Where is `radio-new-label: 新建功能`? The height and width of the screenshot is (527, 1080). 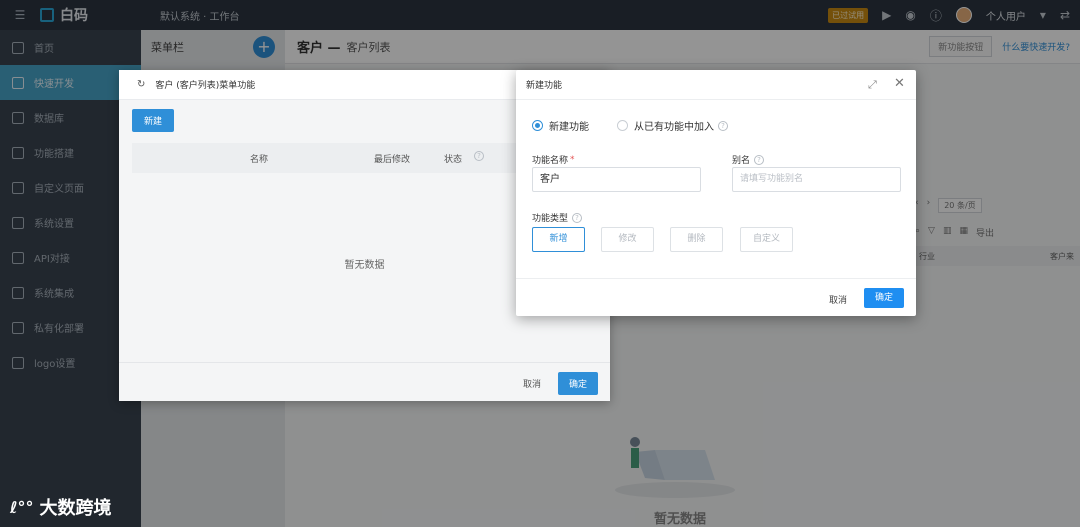
radio-new-label: 新建功能 is located at coordinates (569, 125).